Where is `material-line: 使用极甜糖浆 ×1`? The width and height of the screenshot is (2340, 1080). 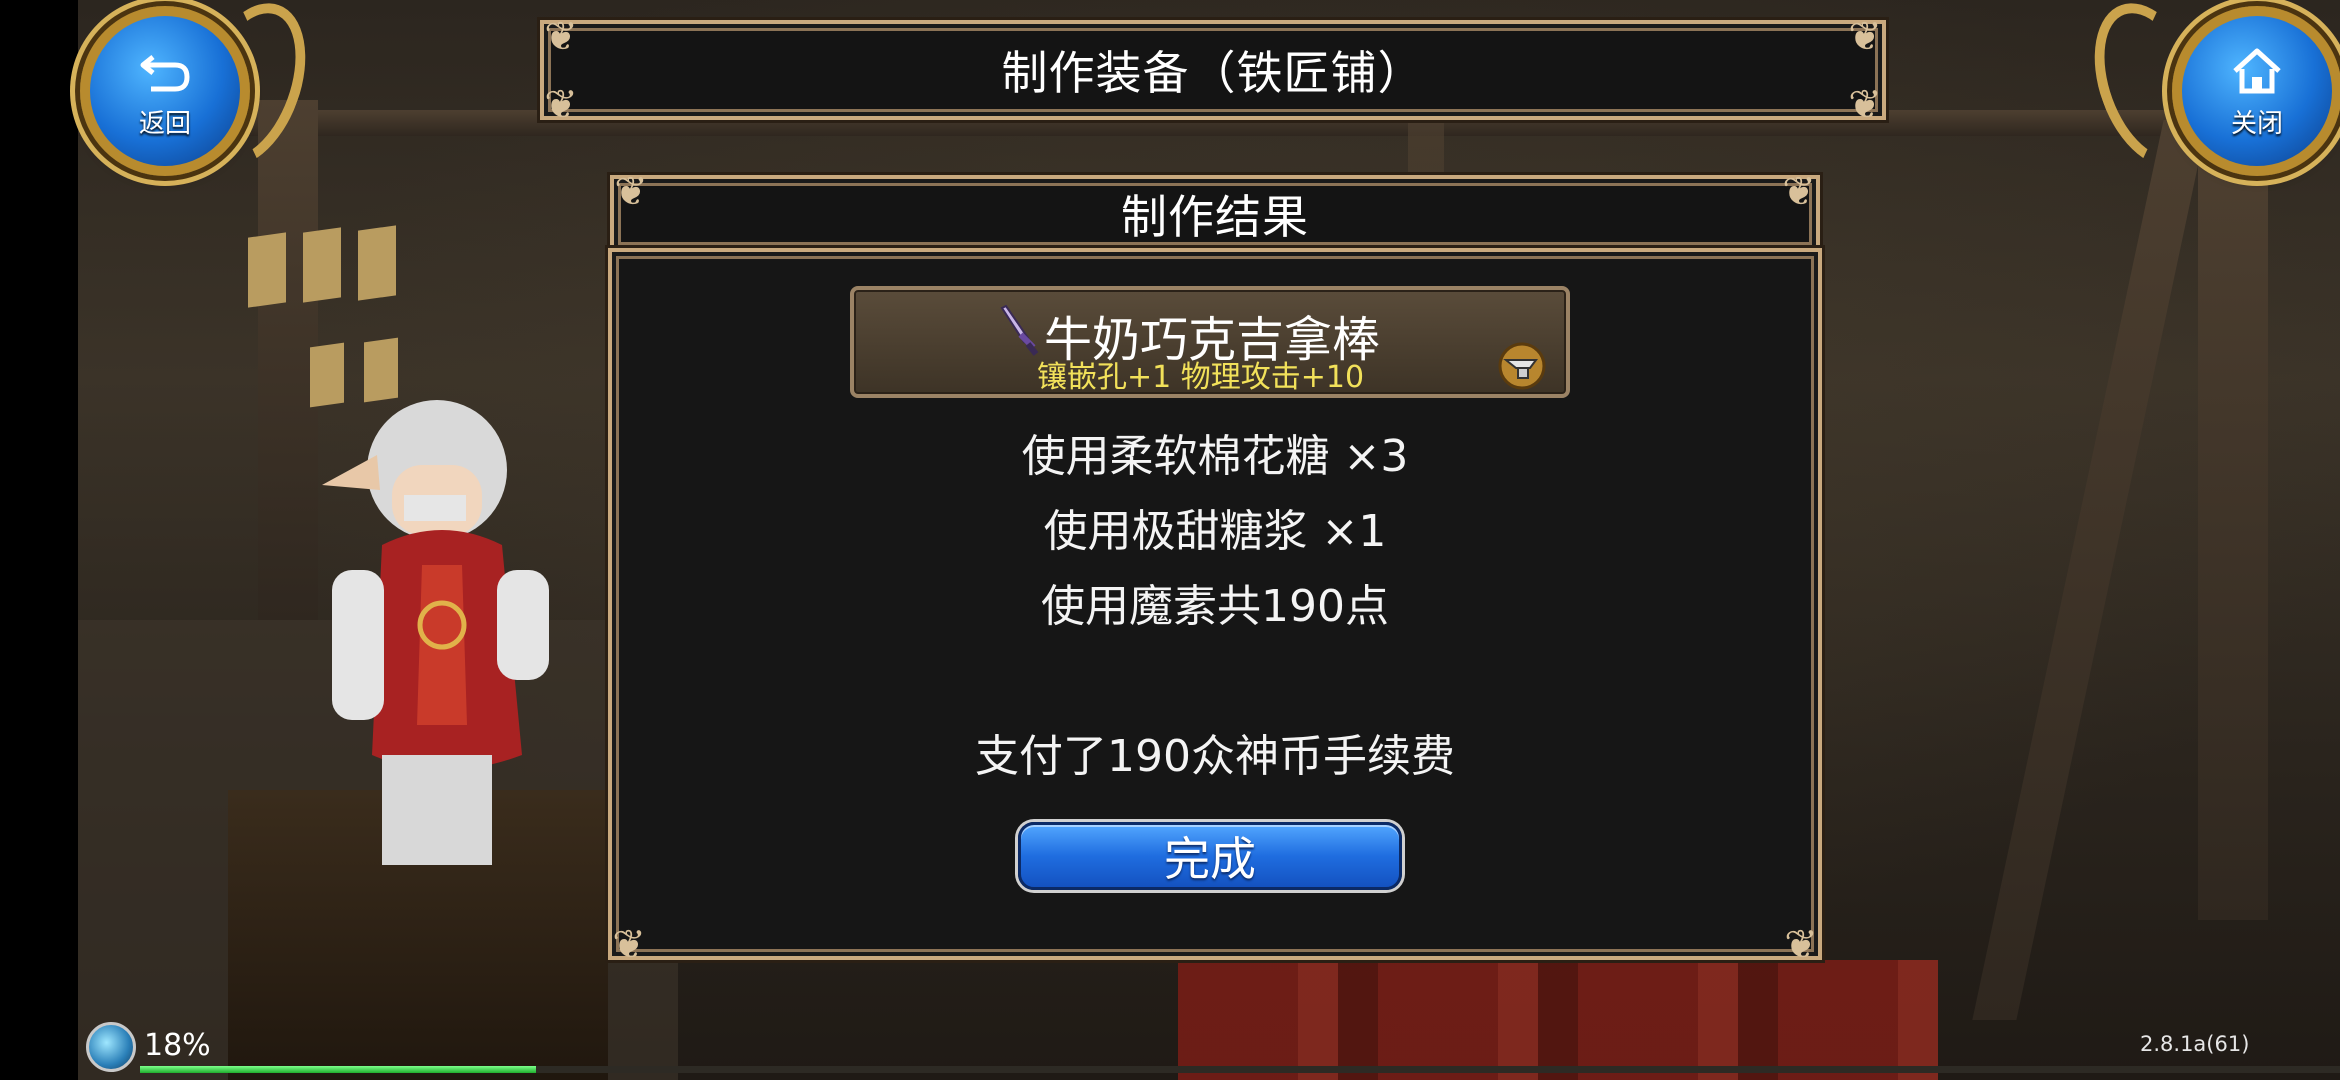 material-line: 使用极甜糖浆 ×1 is located at coordinates (1215, 531).